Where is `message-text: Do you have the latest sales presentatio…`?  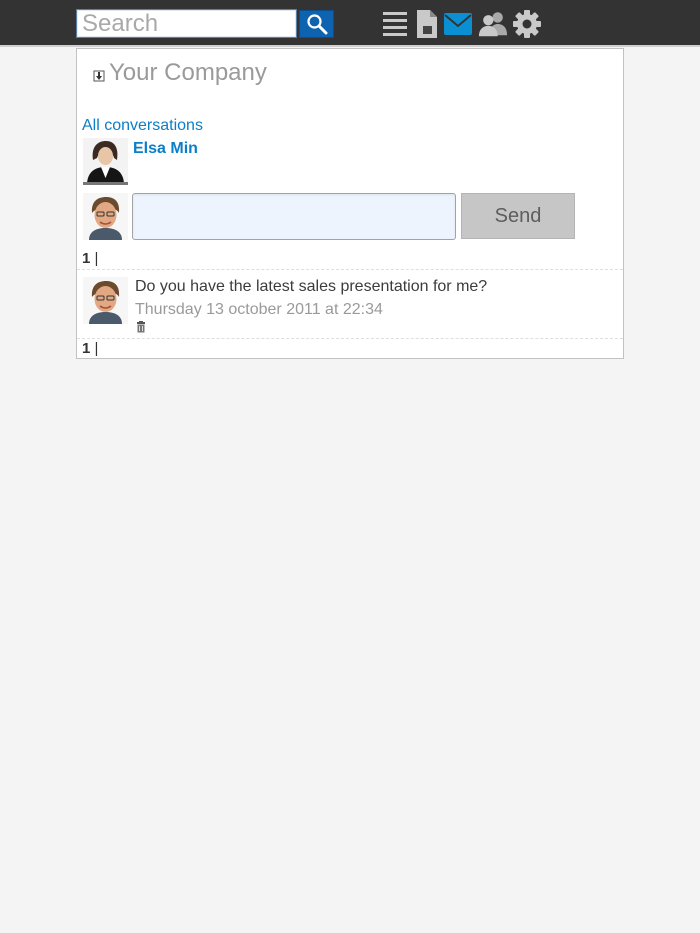 message-text: Do you have the latest sales presentatio… is located at coordinates (311, 286).